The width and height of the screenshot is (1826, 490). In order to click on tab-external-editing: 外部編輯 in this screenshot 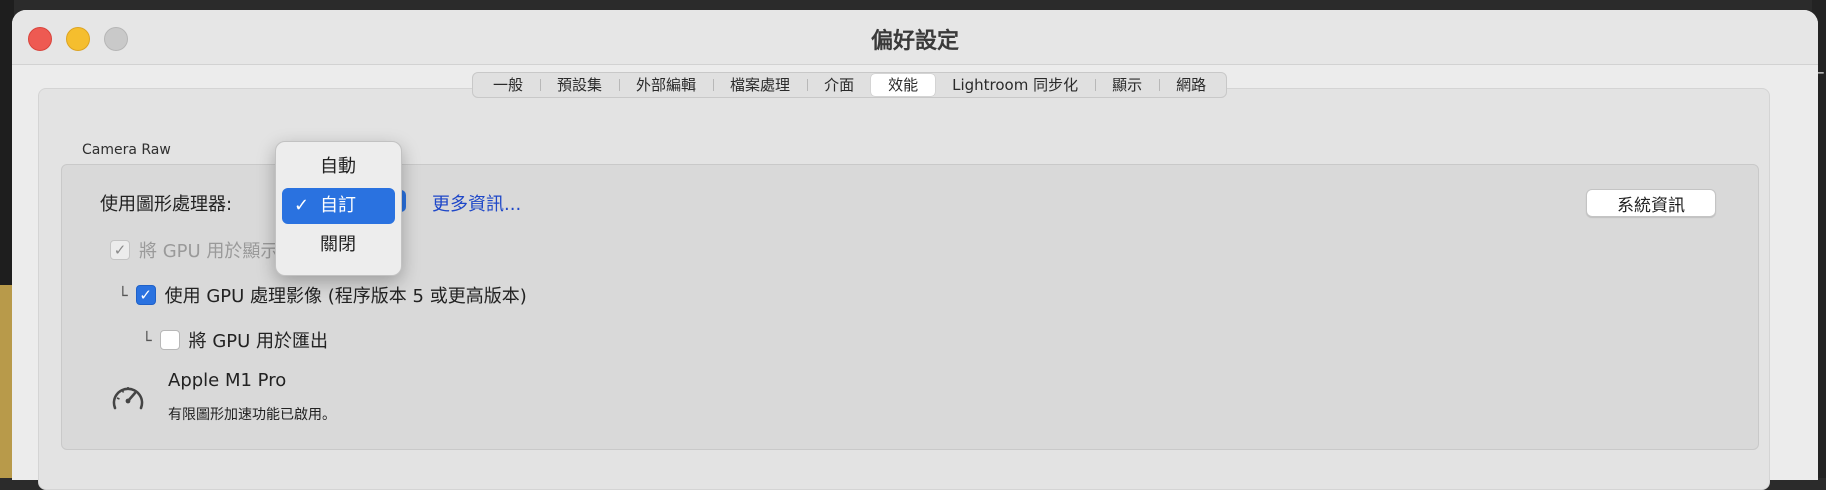, I will do `click(666, 85)`.